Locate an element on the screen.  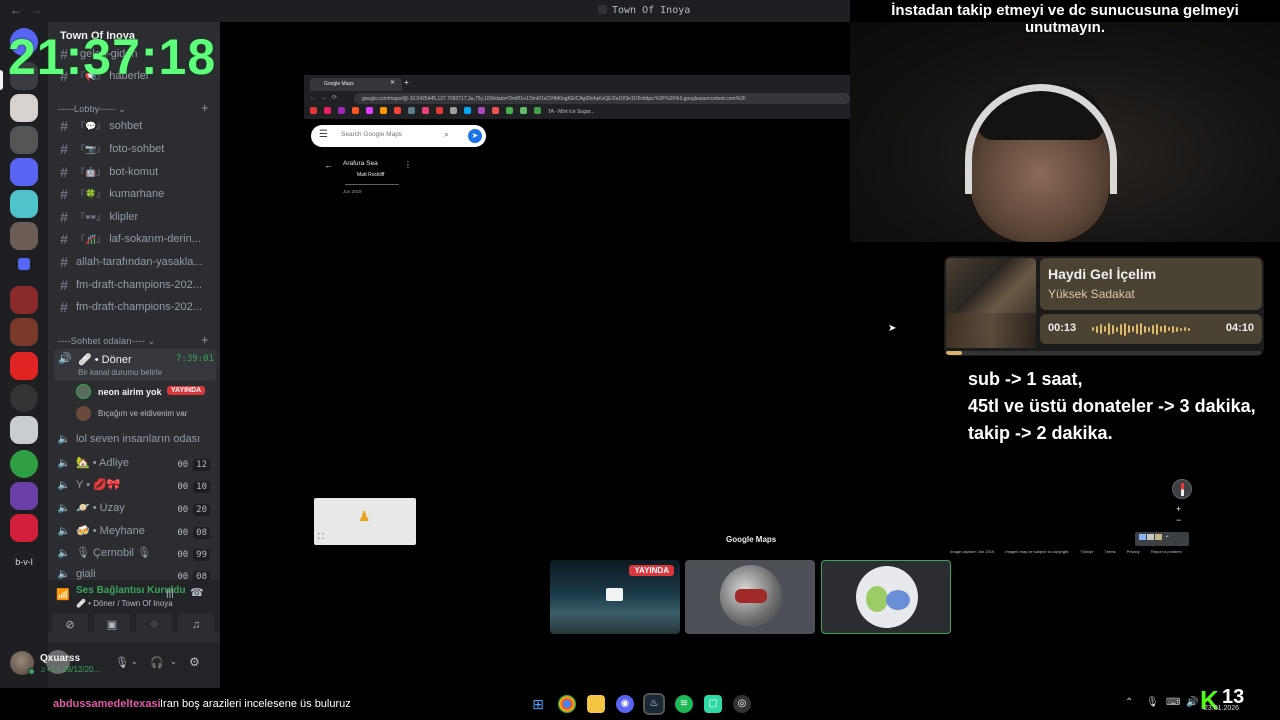
screen-share-icon: ▣ is located at coordinates (112, 625).